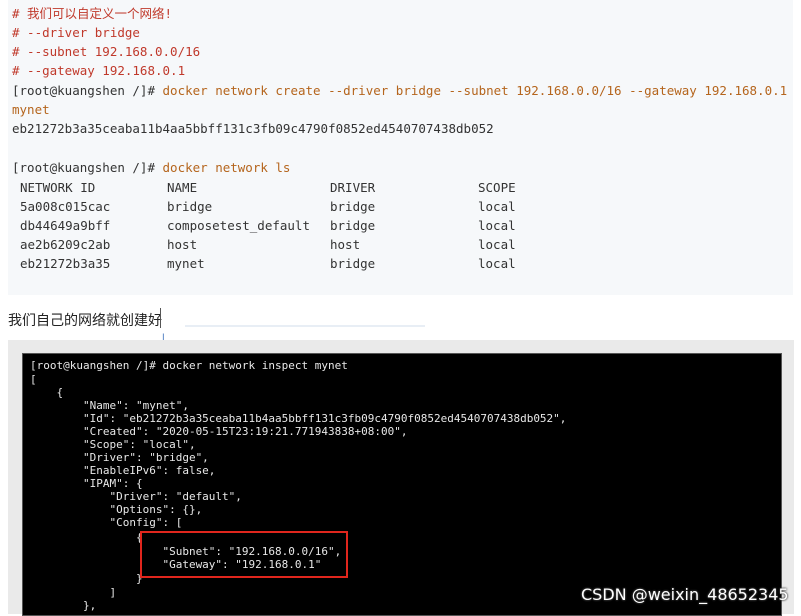 The height and width of the screenshot is (616, 801). What do you see at coordinates (160, 318) in the screenshot?
I see `text-cursor` at bounding box center [160, 318].